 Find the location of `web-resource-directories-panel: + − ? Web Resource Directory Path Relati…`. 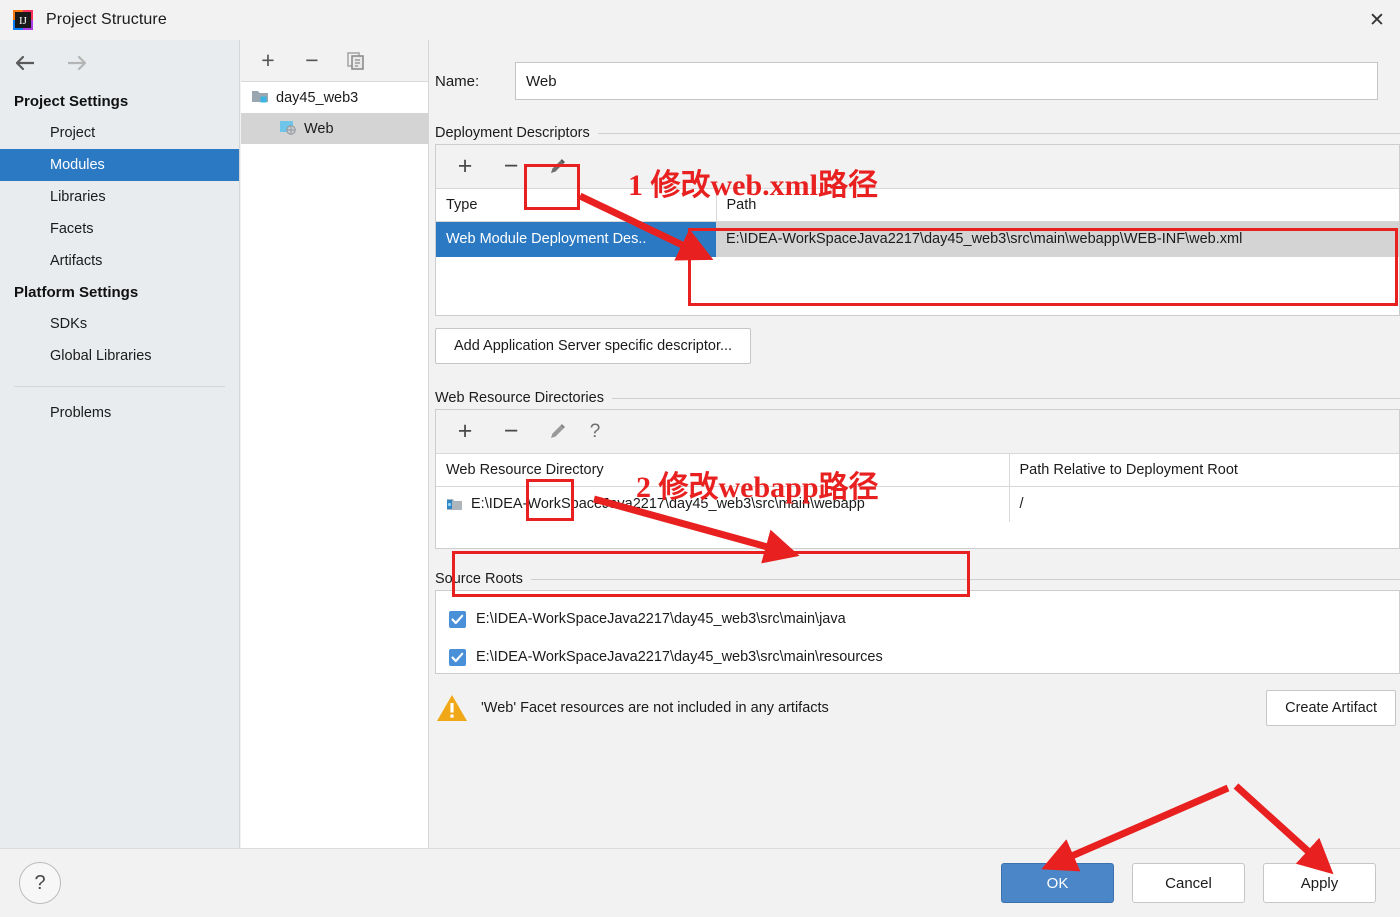

web-resource-directories-panel: + − ? Web Resource Directory Path Relati… is located at coordinates (917, 479).